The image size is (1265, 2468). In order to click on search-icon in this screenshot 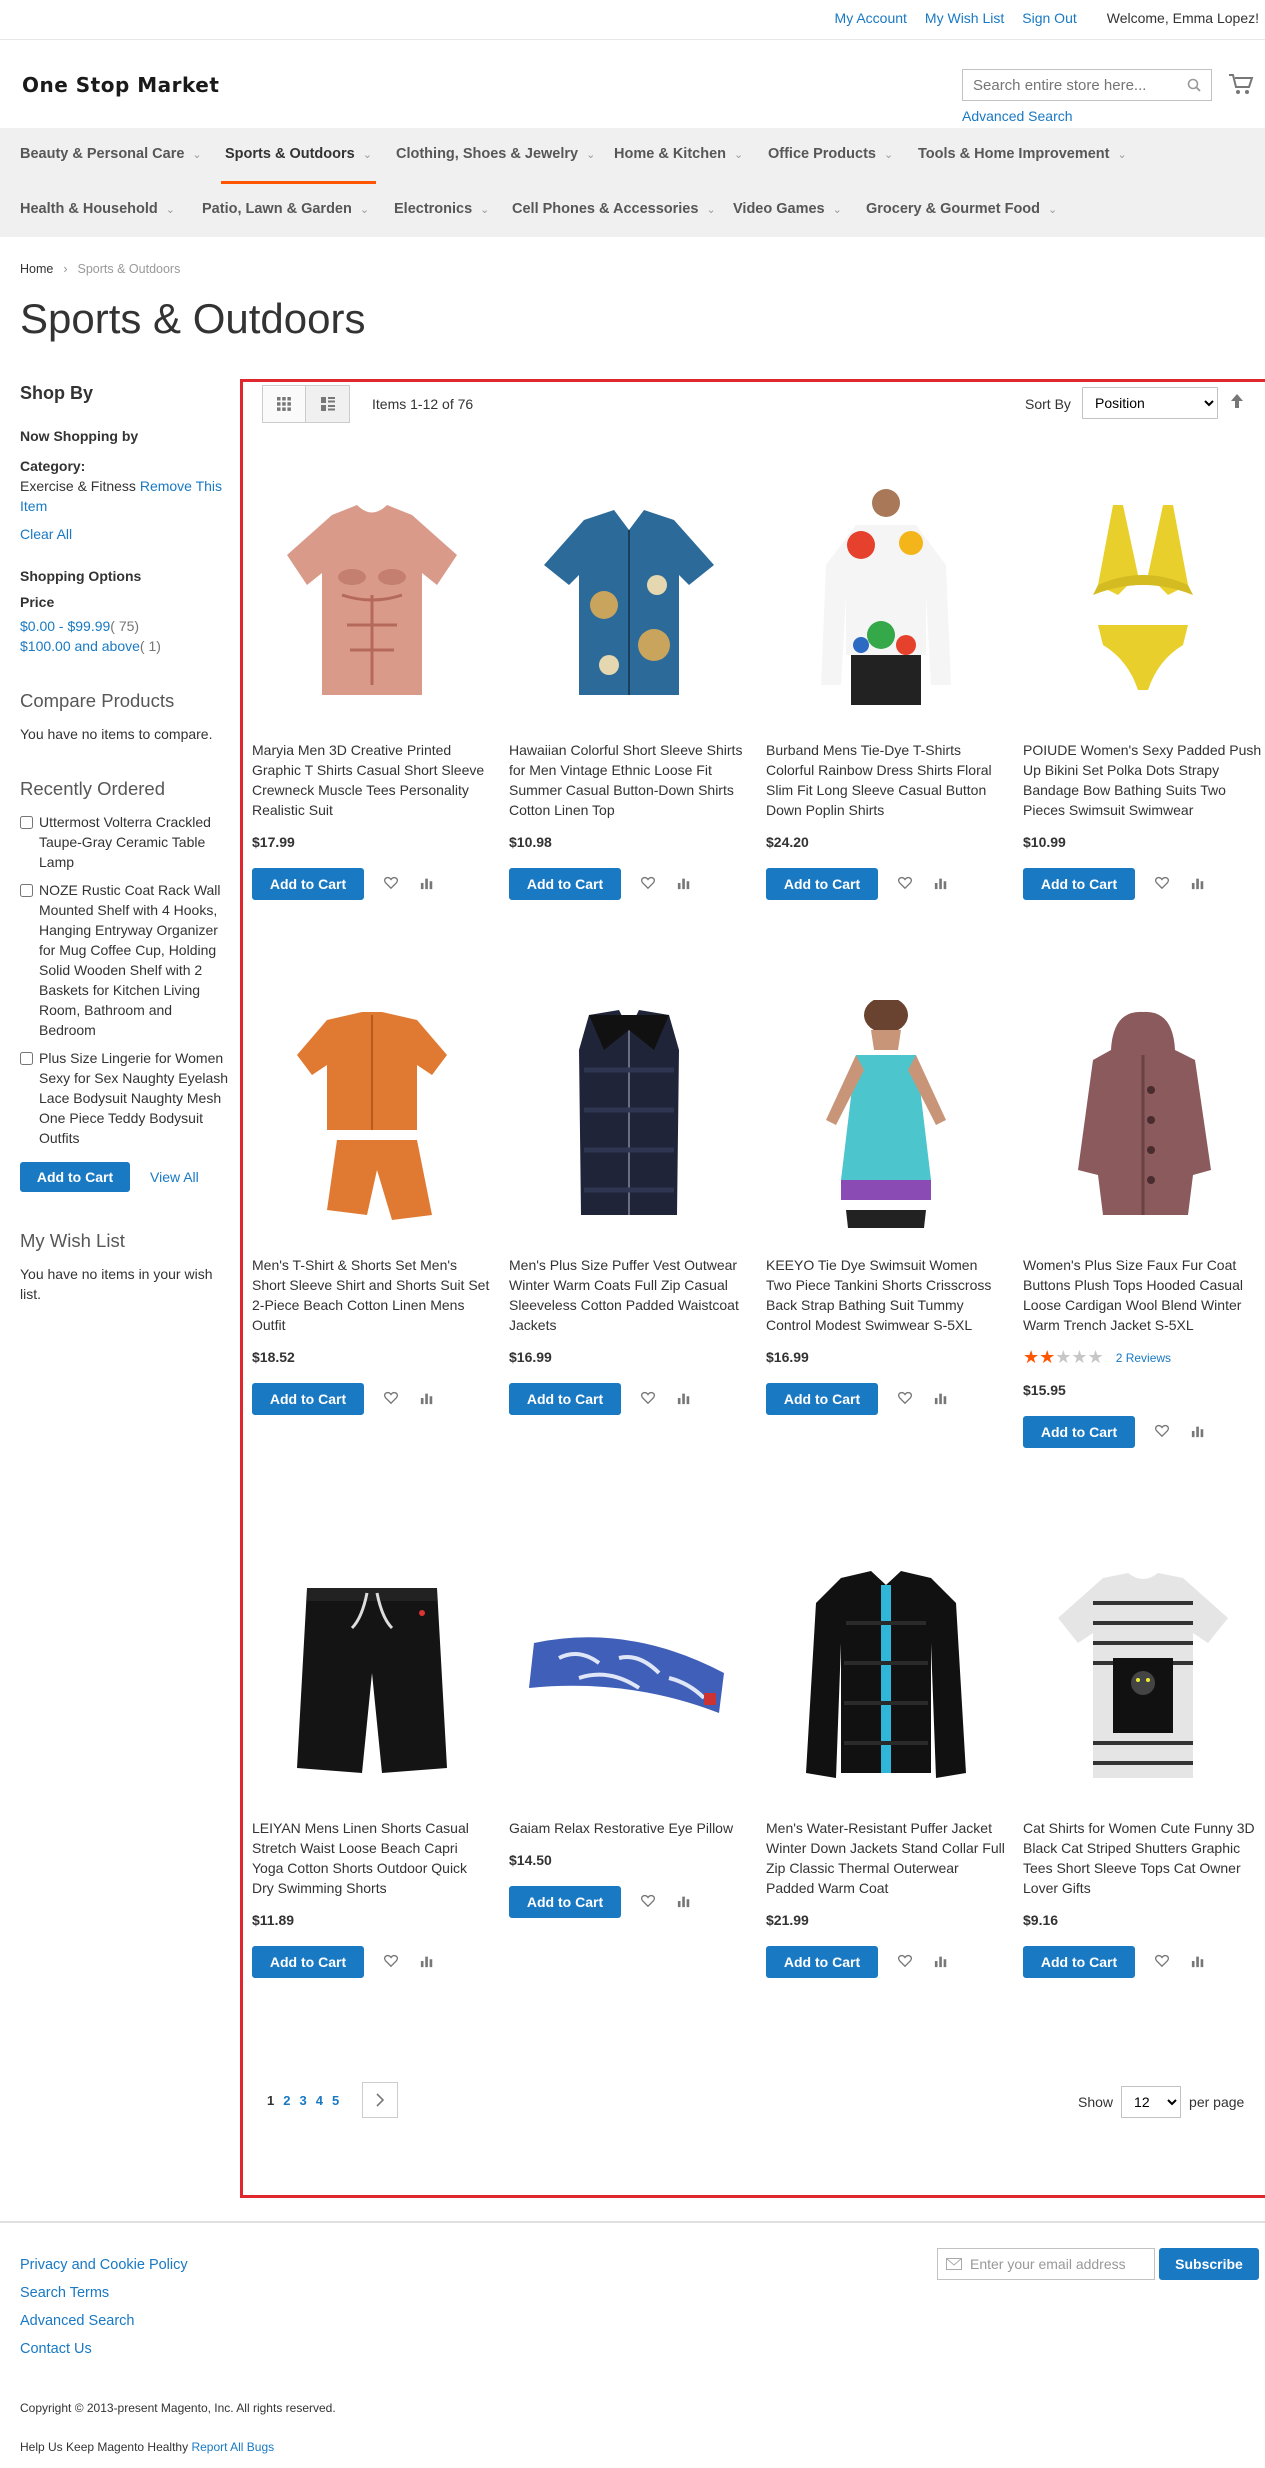, I will do `click(1194, 85)`.